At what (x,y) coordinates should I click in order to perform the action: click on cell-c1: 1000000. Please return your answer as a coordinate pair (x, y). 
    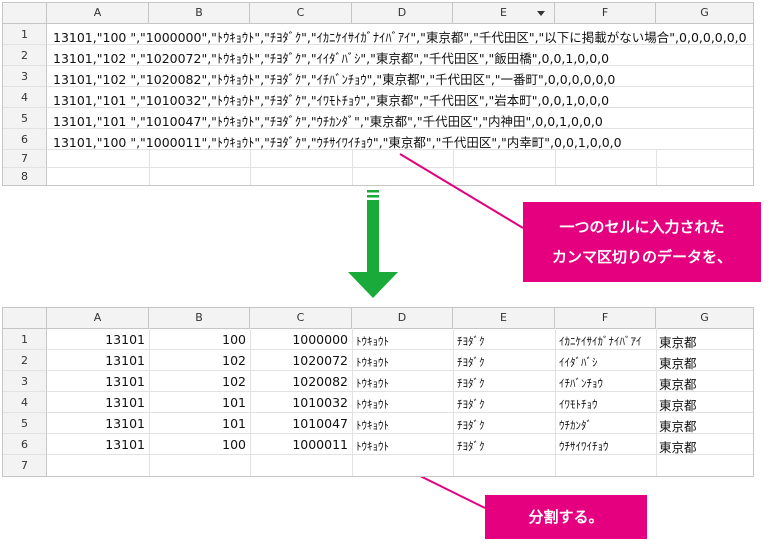
    Looking at the image, I should click on (300, 339).